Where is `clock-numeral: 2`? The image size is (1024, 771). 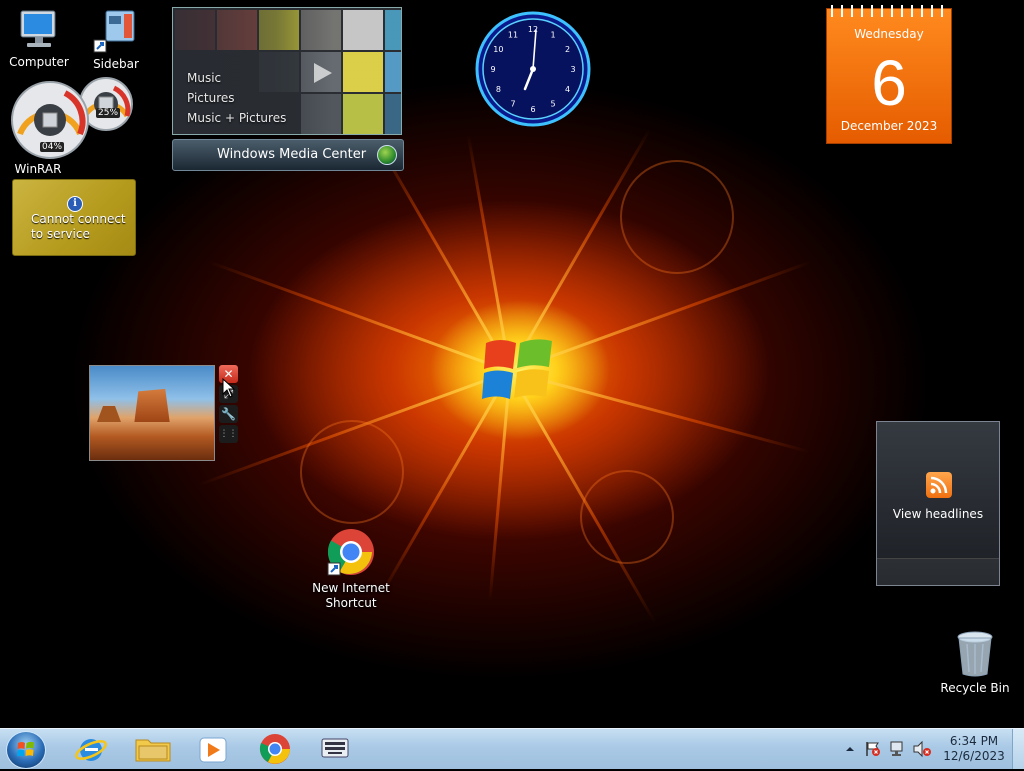 clock-numeral: 2 is located at coordinates (567, 49).